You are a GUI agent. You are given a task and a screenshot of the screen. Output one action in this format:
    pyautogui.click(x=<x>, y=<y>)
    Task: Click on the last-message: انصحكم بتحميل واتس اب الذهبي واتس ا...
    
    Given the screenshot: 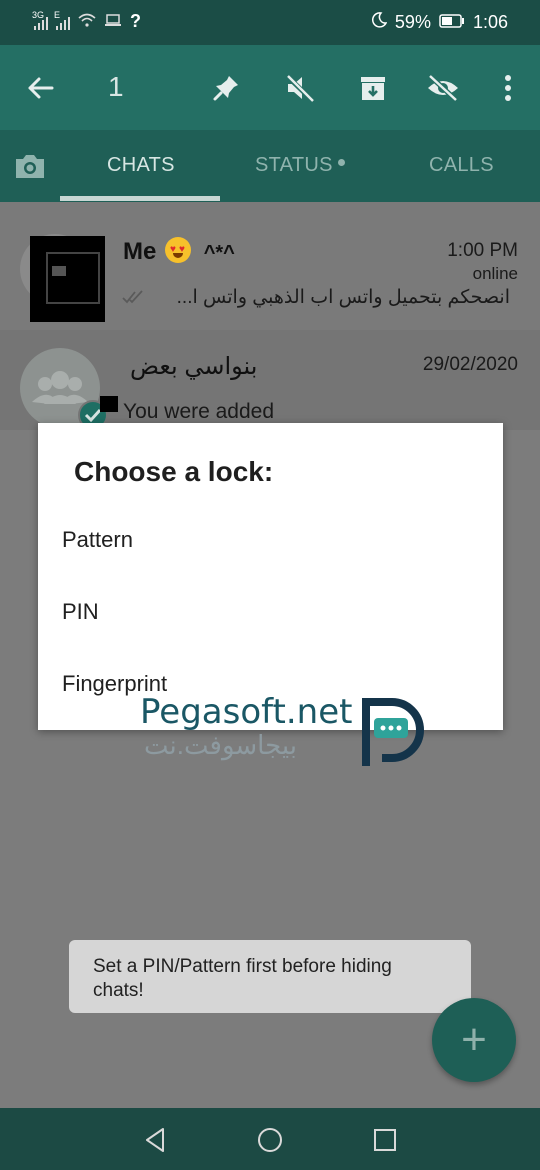 What is the action you would take?
    pyautogui.click(x=343, y=297)
    